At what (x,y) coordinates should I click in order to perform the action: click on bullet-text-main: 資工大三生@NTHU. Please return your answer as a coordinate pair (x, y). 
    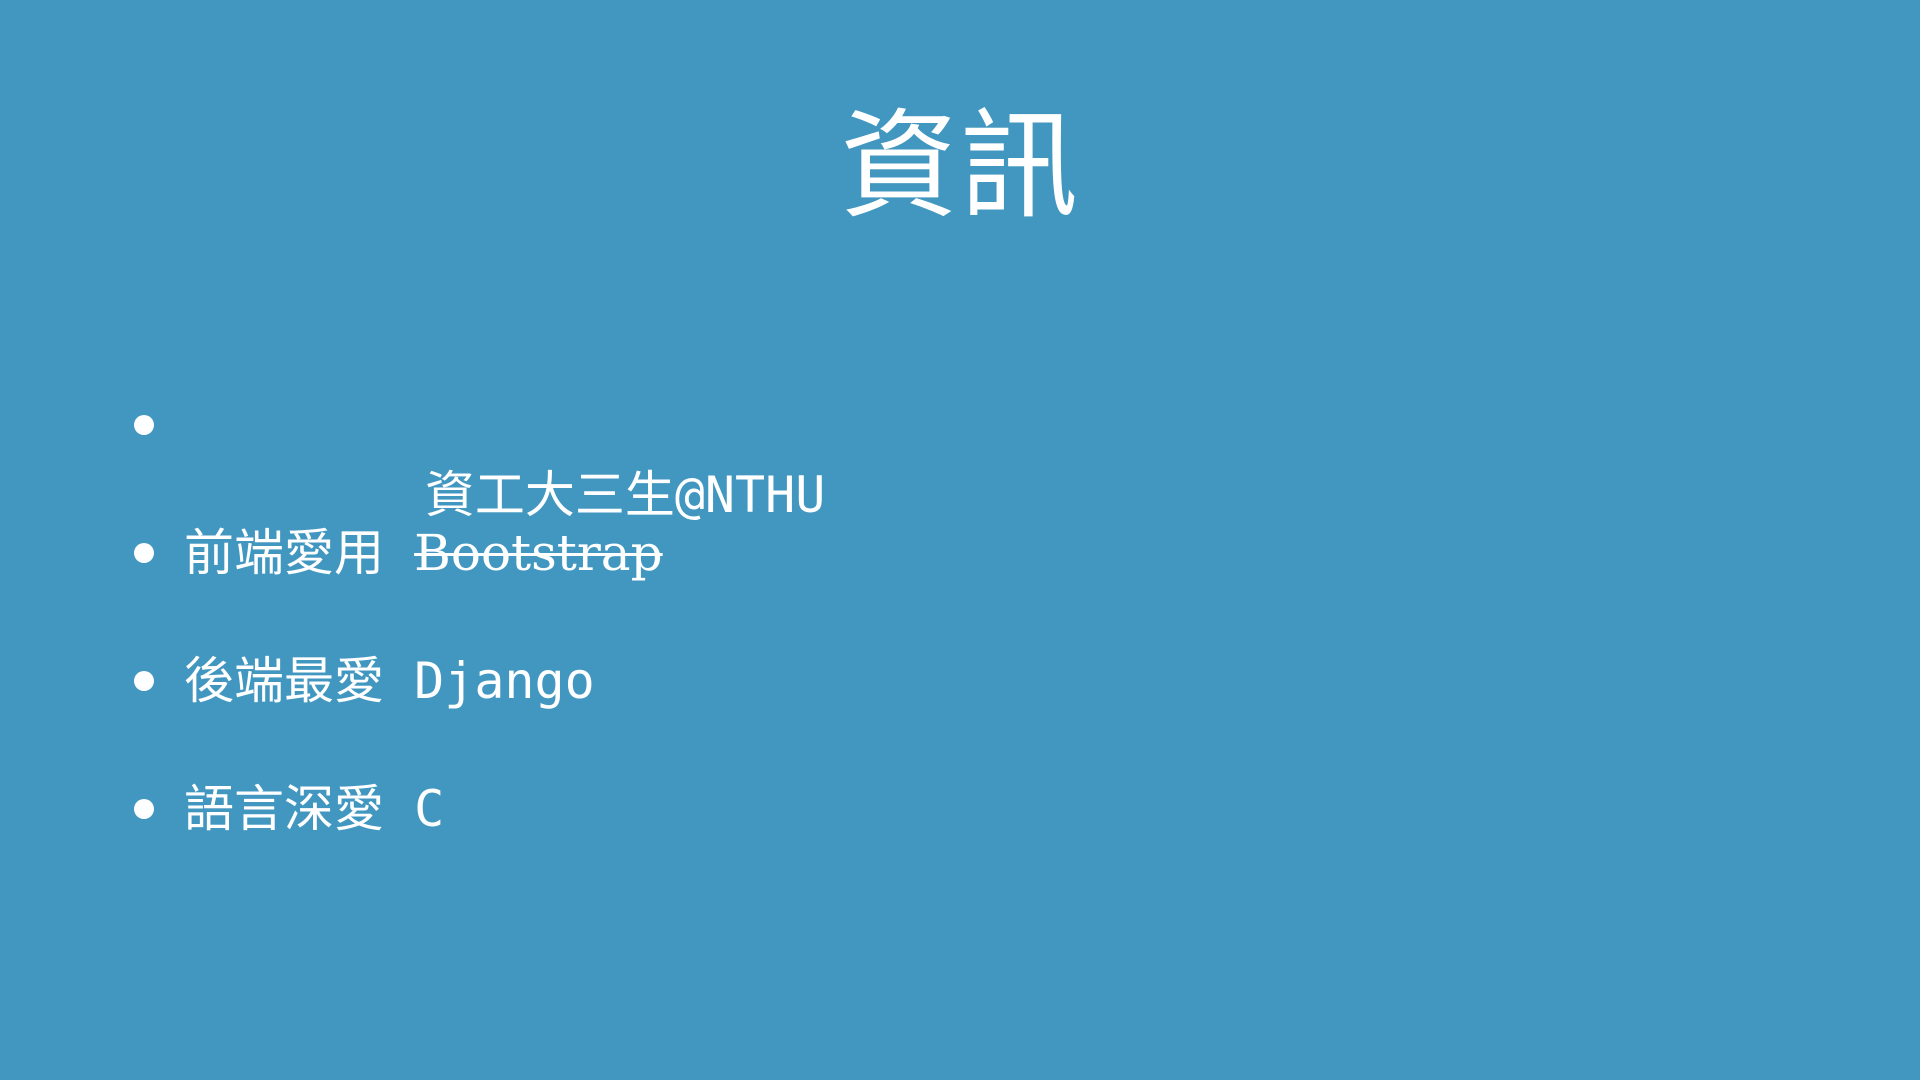
    Looking at the image, I should click on (625, 495).